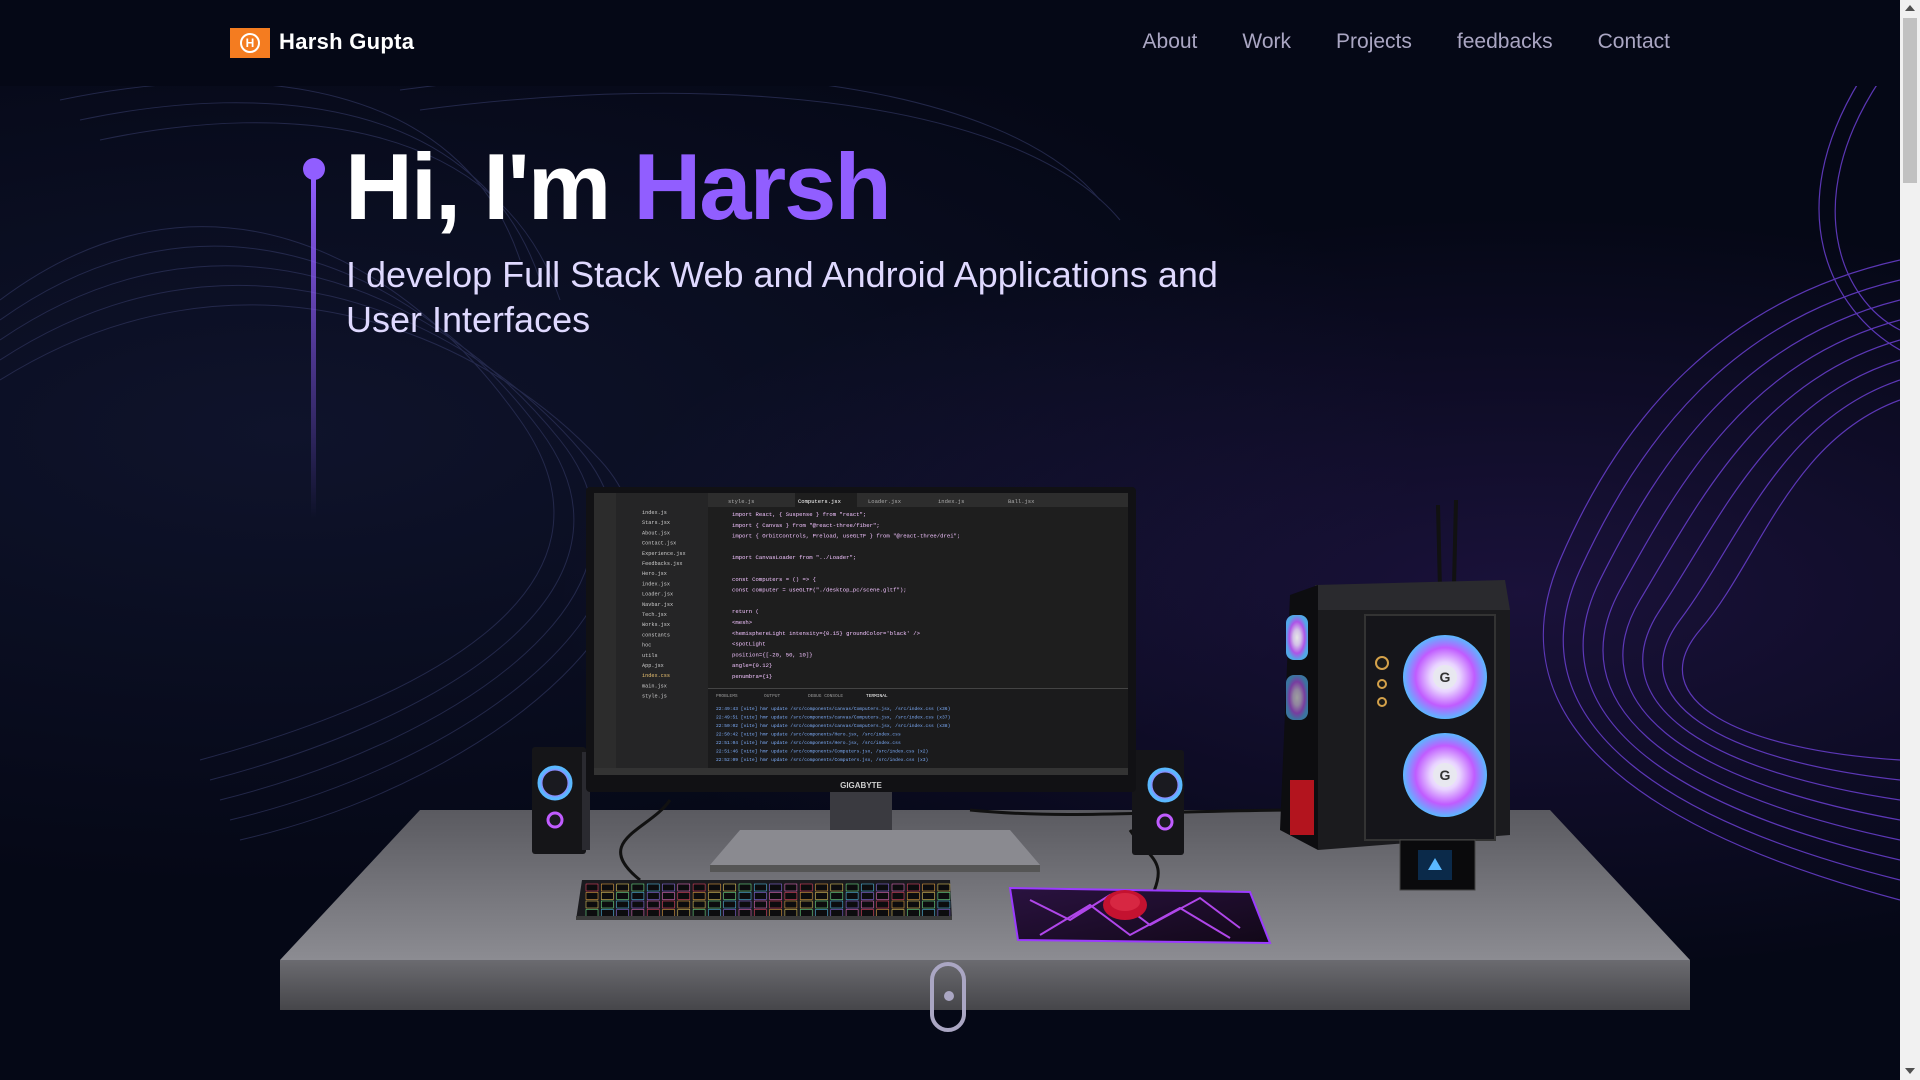 This screenshot has width=1920, height=1080. Describe the element at coordinates (1395, 695) in the screenshot. I see `pc-tower: G G` at that location.